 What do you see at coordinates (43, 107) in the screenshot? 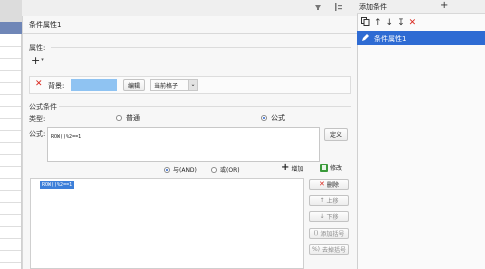
I see `formula-condition-label: 公式条件` at bounding box center [43, 107].